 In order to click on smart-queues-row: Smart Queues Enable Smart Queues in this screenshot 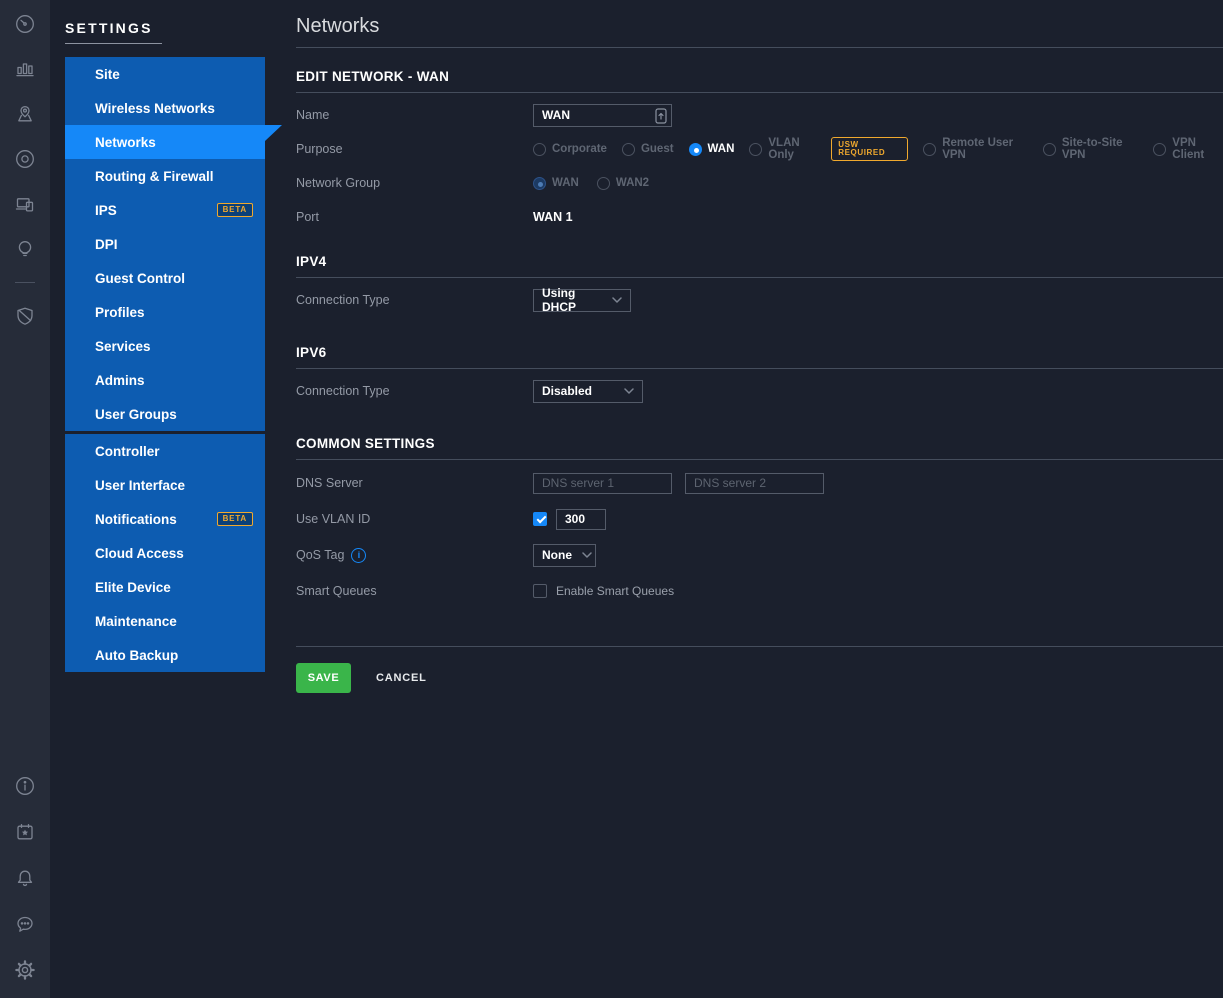, I will do `click(759, 591)`.